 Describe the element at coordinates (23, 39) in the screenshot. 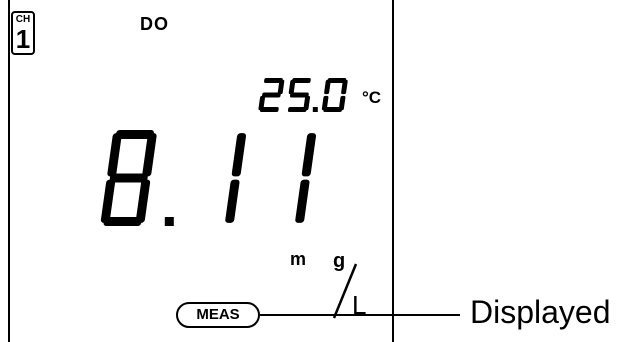

I see `channel-number: 1` at that location.